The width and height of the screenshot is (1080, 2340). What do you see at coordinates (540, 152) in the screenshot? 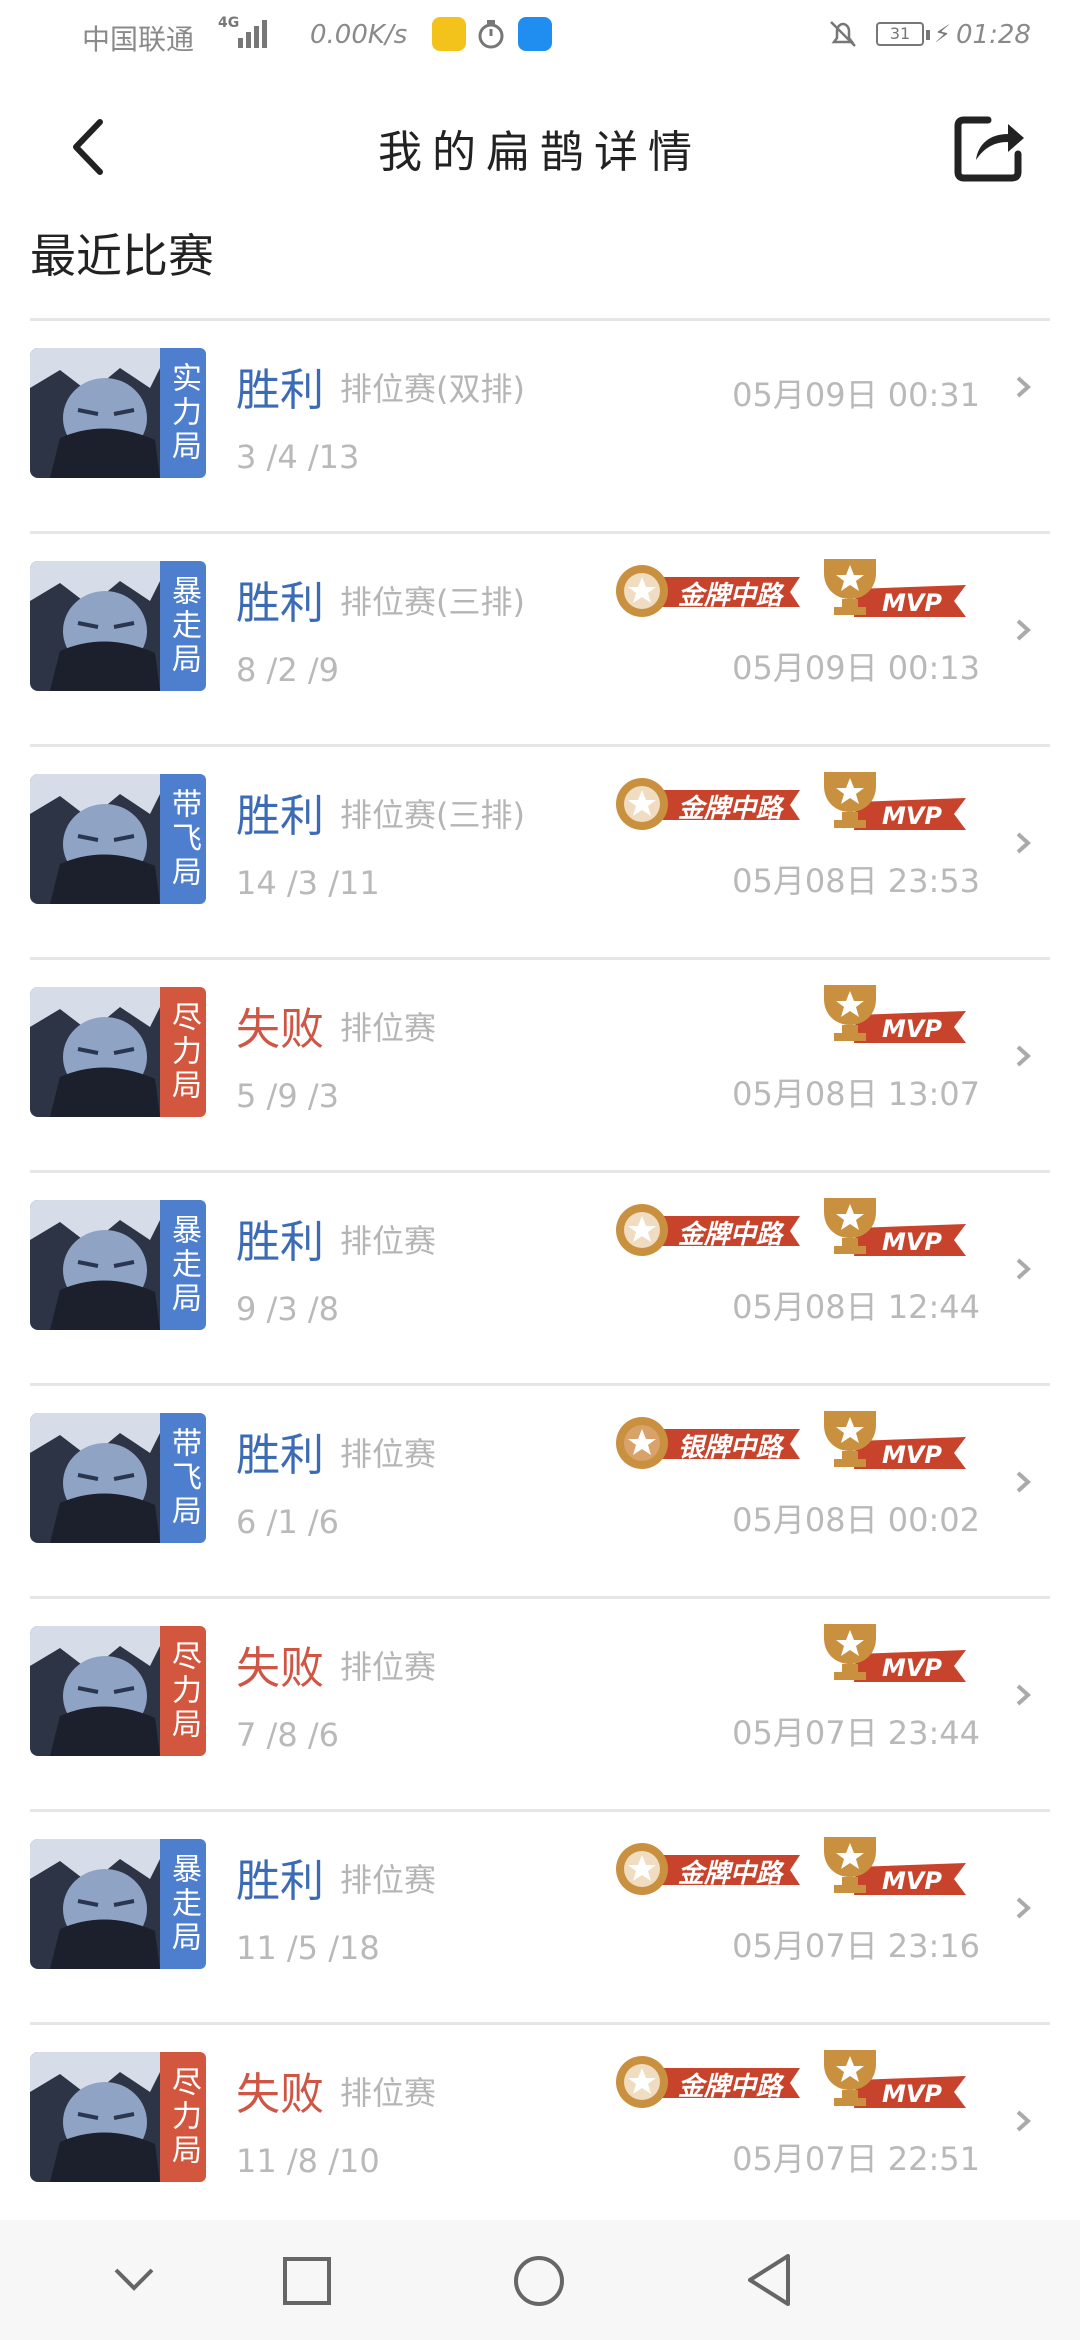
I see `page-title: 我的扁鹊详情` at bounding box center [540, 152].